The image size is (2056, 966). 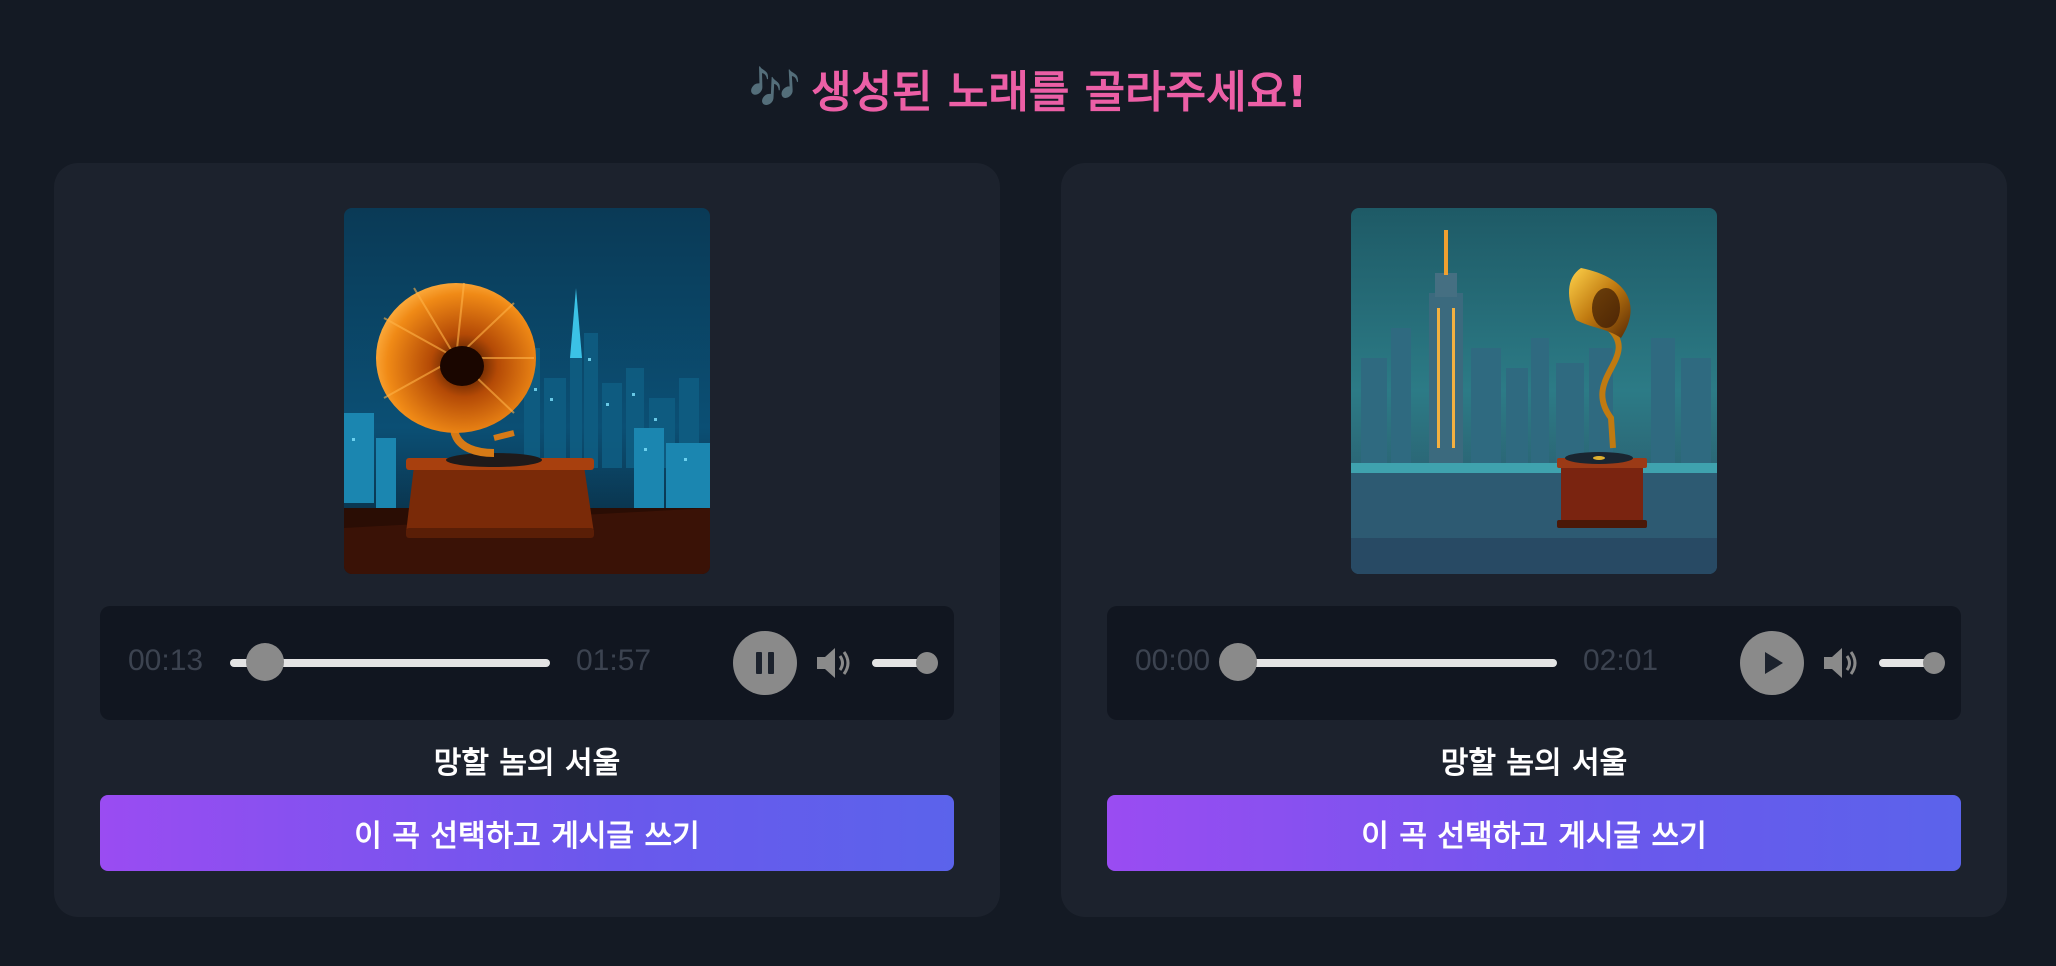 What do you see at coordinates (614, 660) in the screenshot?
I see `duration: 01:57` at bounding box center [614, 660].